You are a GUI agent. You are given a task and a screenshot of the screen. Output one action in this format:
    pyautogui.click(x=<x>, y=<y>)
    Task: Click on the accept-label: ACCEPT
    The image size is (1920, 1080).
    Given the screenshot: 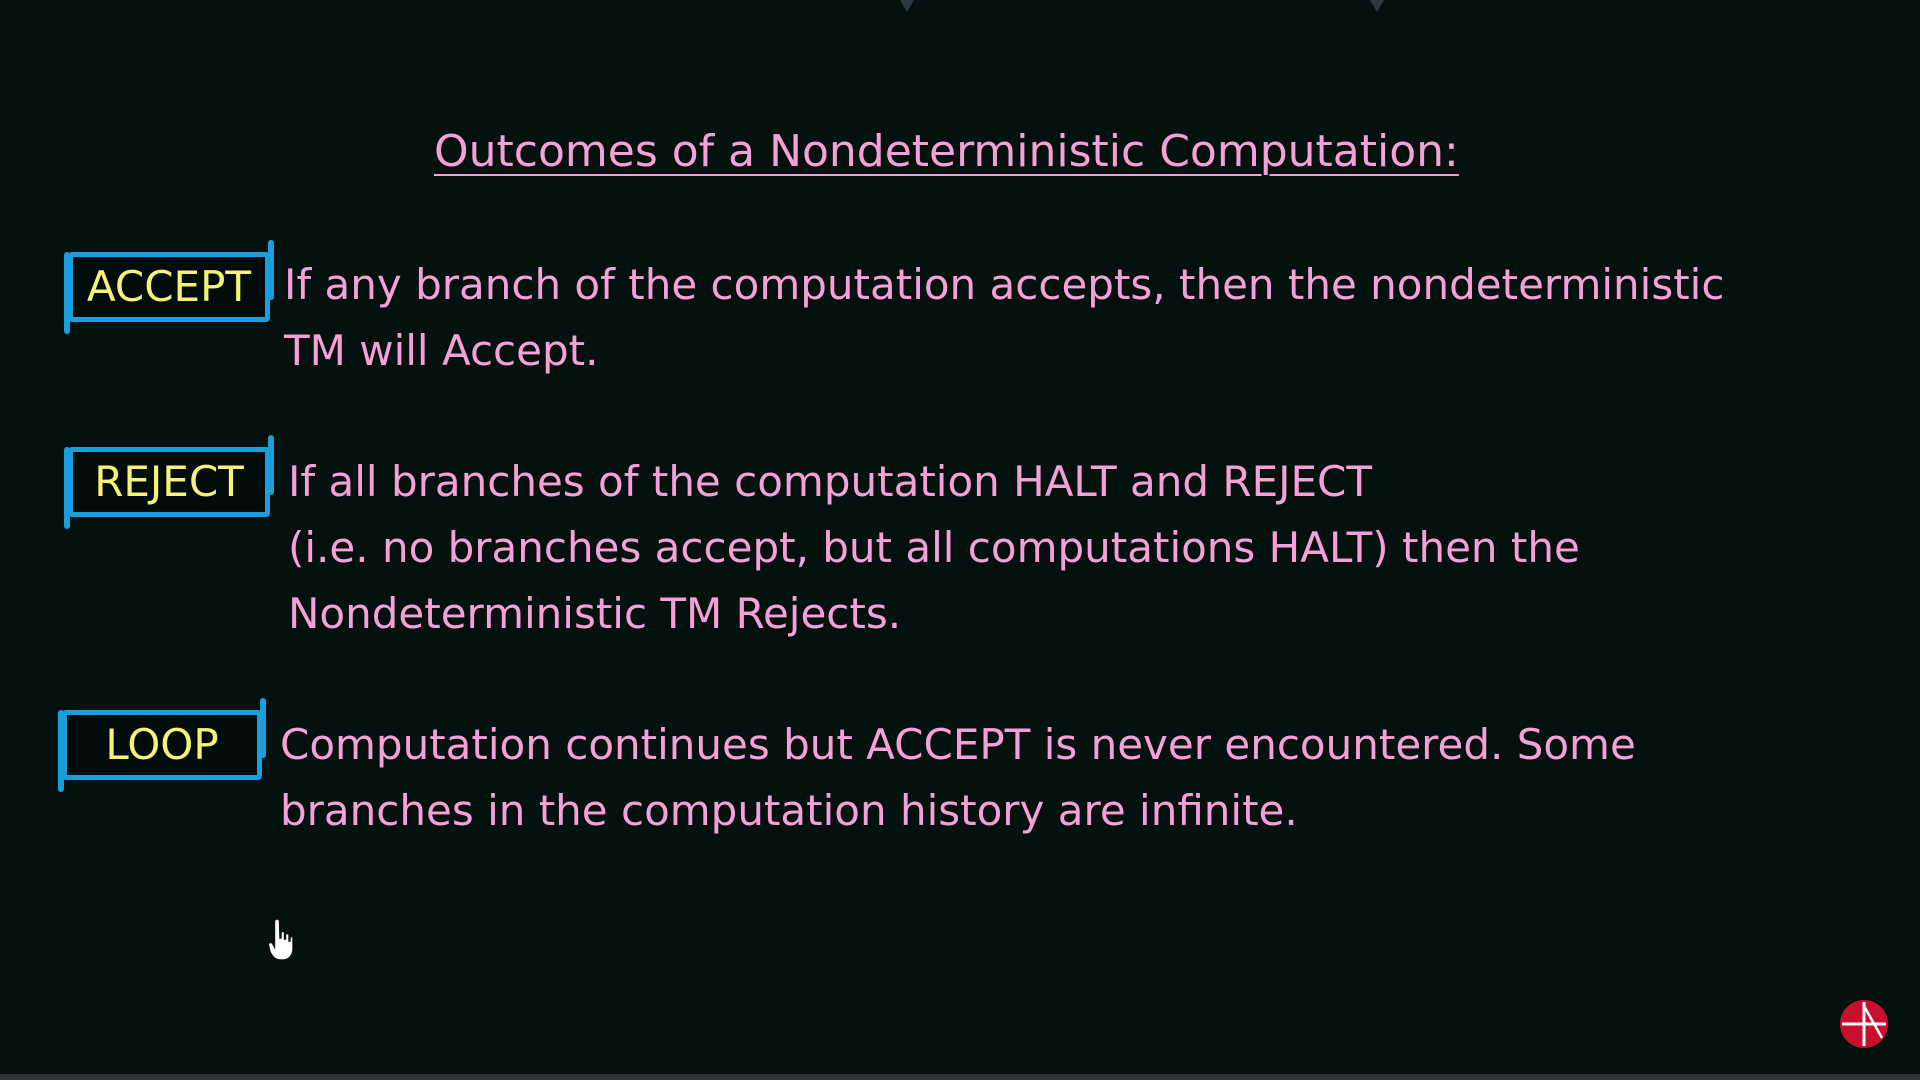 What is the action you would take?
    pyautogui.click(x=169, y=287)
    